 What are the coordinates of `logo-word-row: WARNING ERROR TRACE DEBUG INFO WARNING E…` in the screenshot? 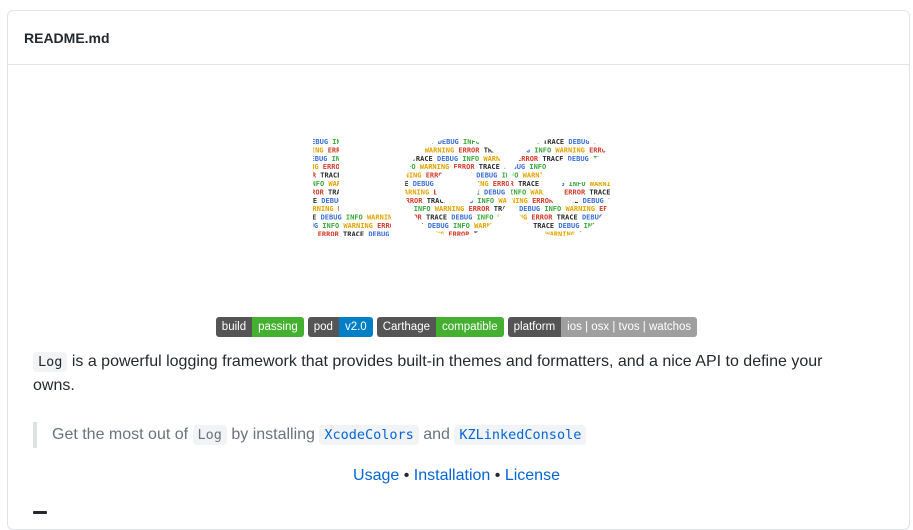 It's located at (460, 150).